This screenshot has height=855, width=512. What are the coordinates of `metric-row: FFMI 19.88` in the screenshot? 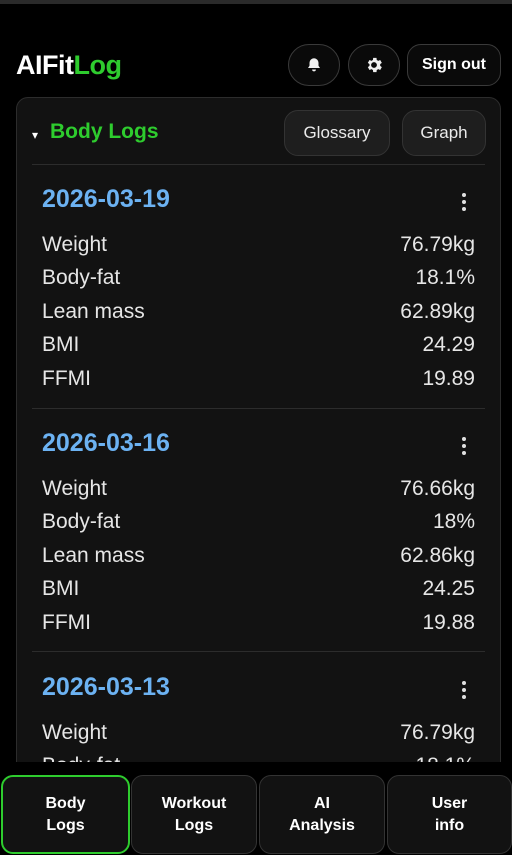 It's located at (258, 626).